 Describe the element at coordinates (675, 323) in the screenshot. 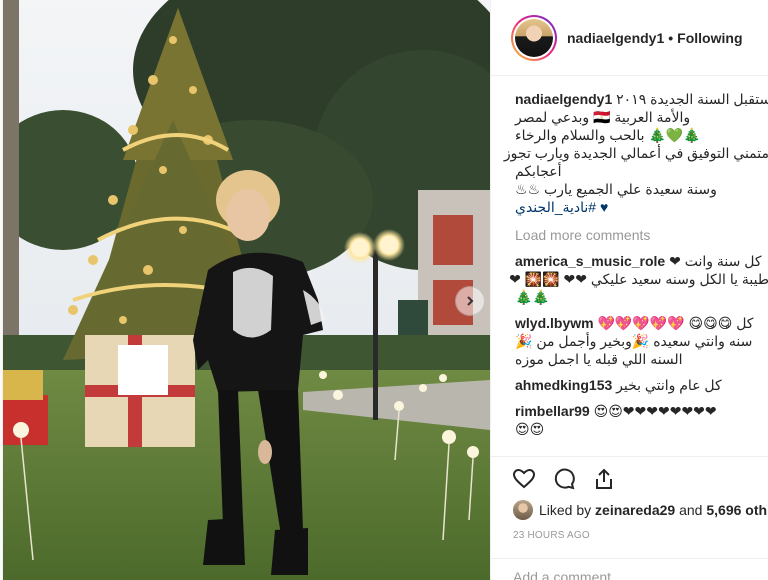

I see `comment-text: كل 😋😋😋 💖💖💖💖💖` at that location.